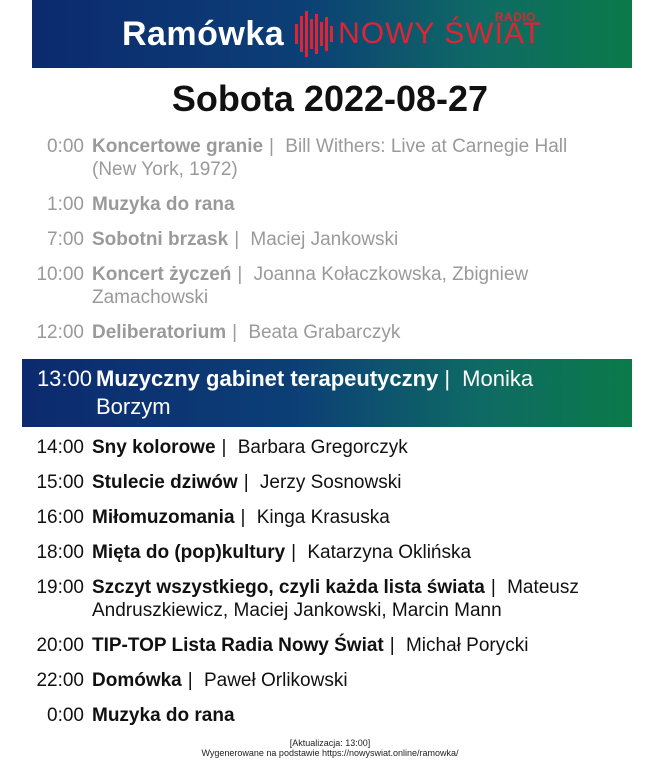 This screenshot has height=760, width=660. I want to click on program-host: Beata Grabarczyk, so click(324, 332).